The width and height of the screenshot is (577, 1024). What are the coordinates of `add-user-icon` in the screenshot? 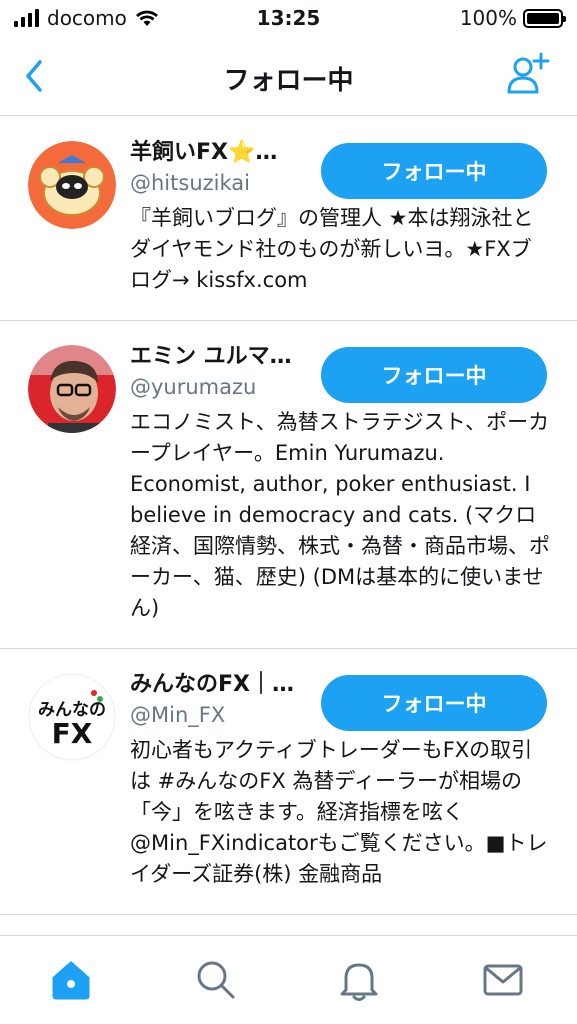 It's located at (529, 74).